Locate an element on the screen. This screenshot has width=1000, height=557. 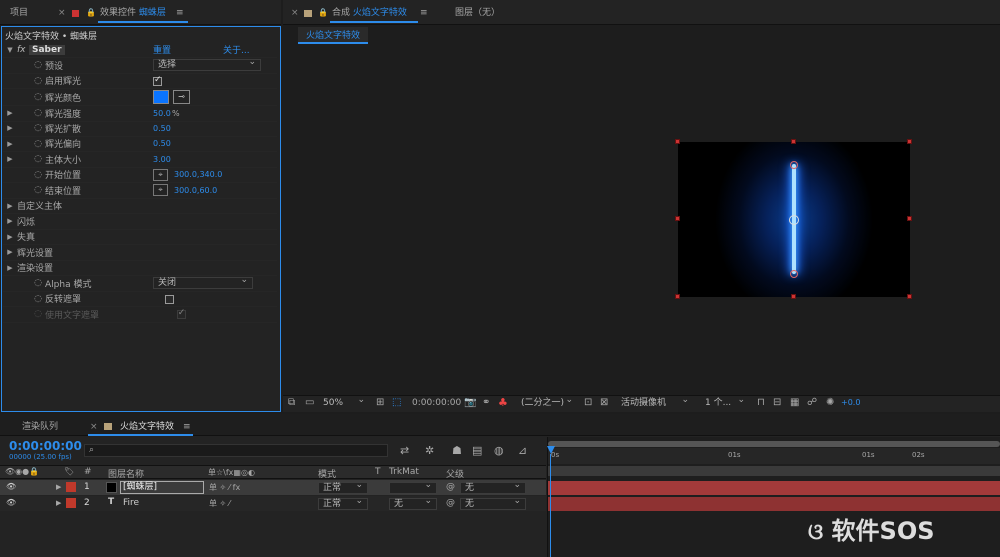
end-point-handle is located at coordinates (794, 274).